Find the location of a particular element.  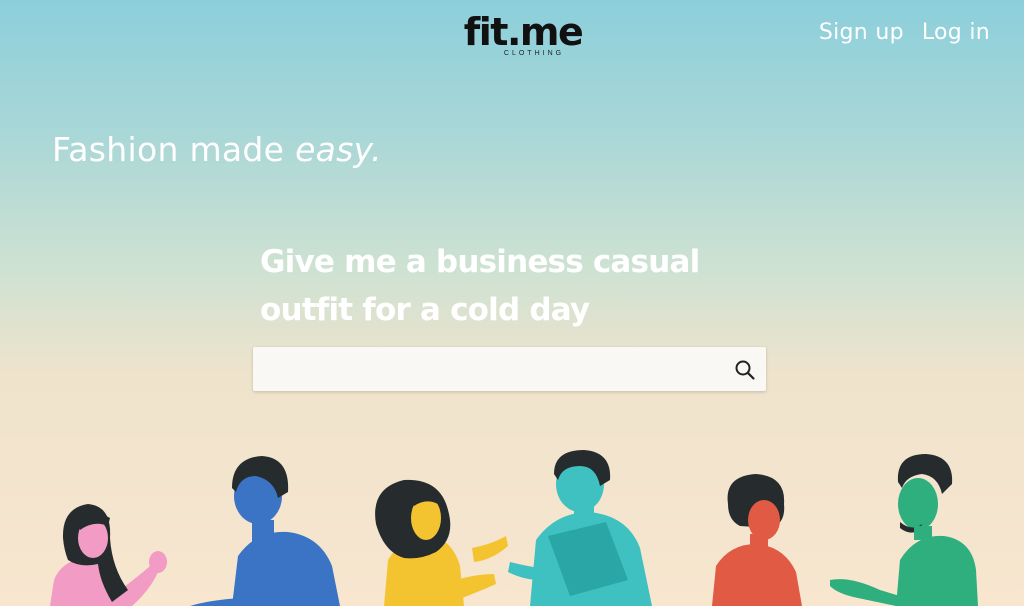

search-bar is located at coordinates (509, 369).